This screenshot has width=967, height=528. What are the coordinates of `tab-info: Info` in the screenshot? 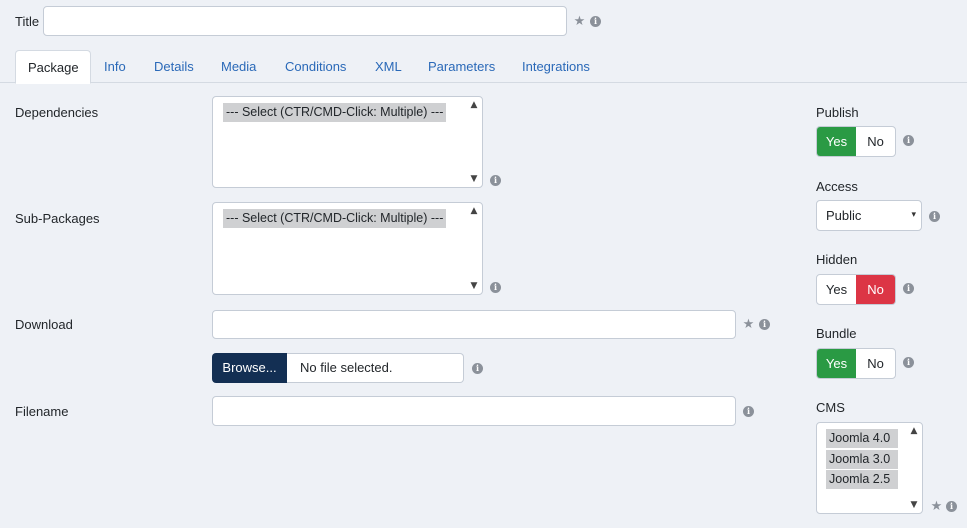 It's located at (115, 66).